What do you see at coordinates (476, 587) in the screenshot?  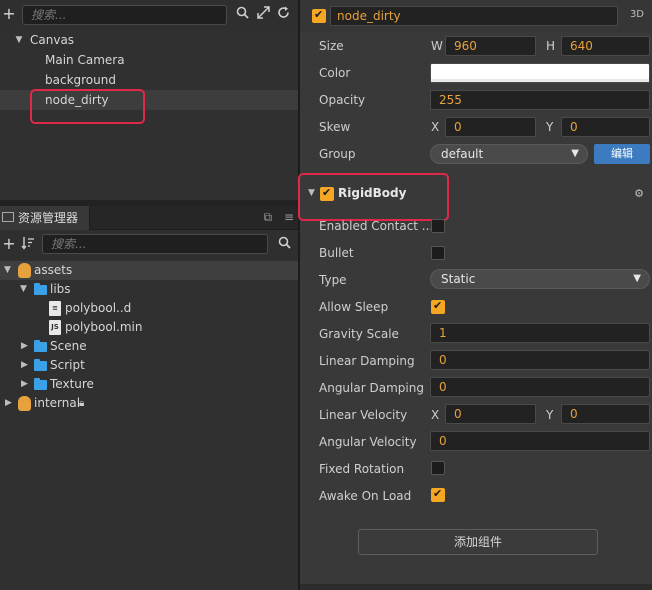 I see `bottom-strip` at bounding box center [476, 587].